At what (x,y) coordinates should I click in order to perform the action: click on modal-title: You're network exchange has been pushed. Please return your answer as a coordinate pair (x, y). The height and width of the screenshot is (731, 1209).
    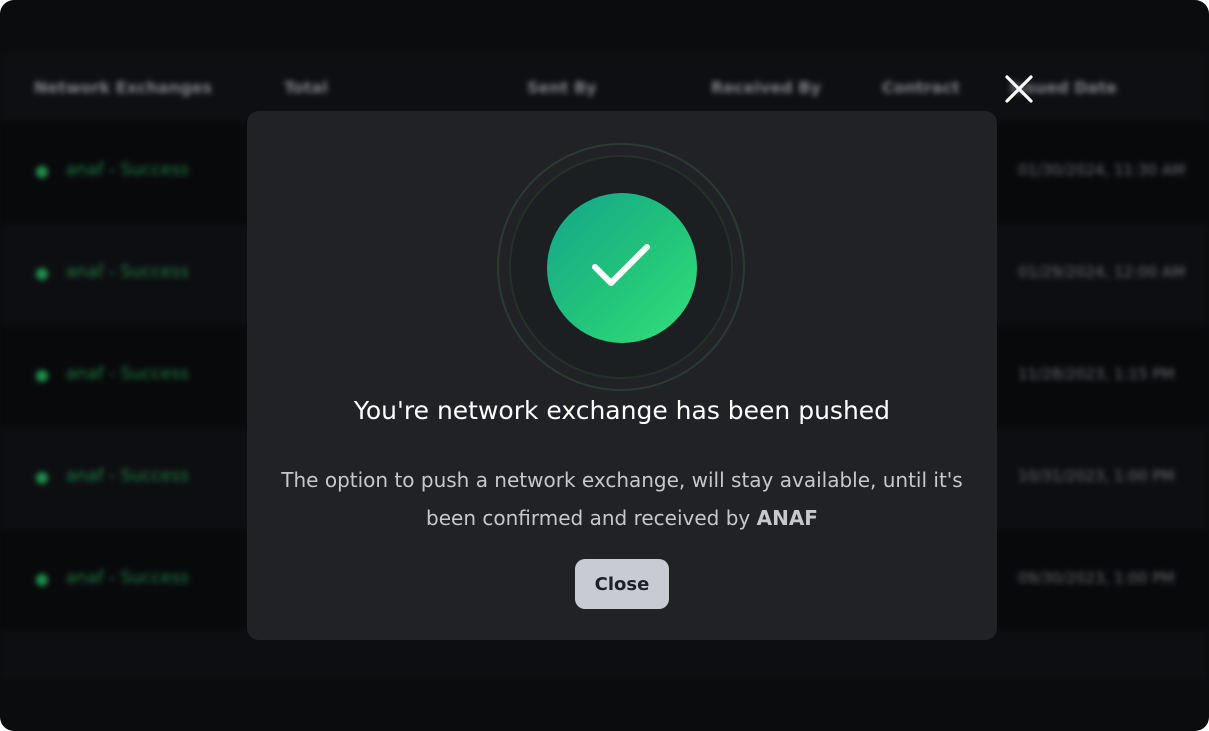
    Looking at the image, I should click on (622, 410).